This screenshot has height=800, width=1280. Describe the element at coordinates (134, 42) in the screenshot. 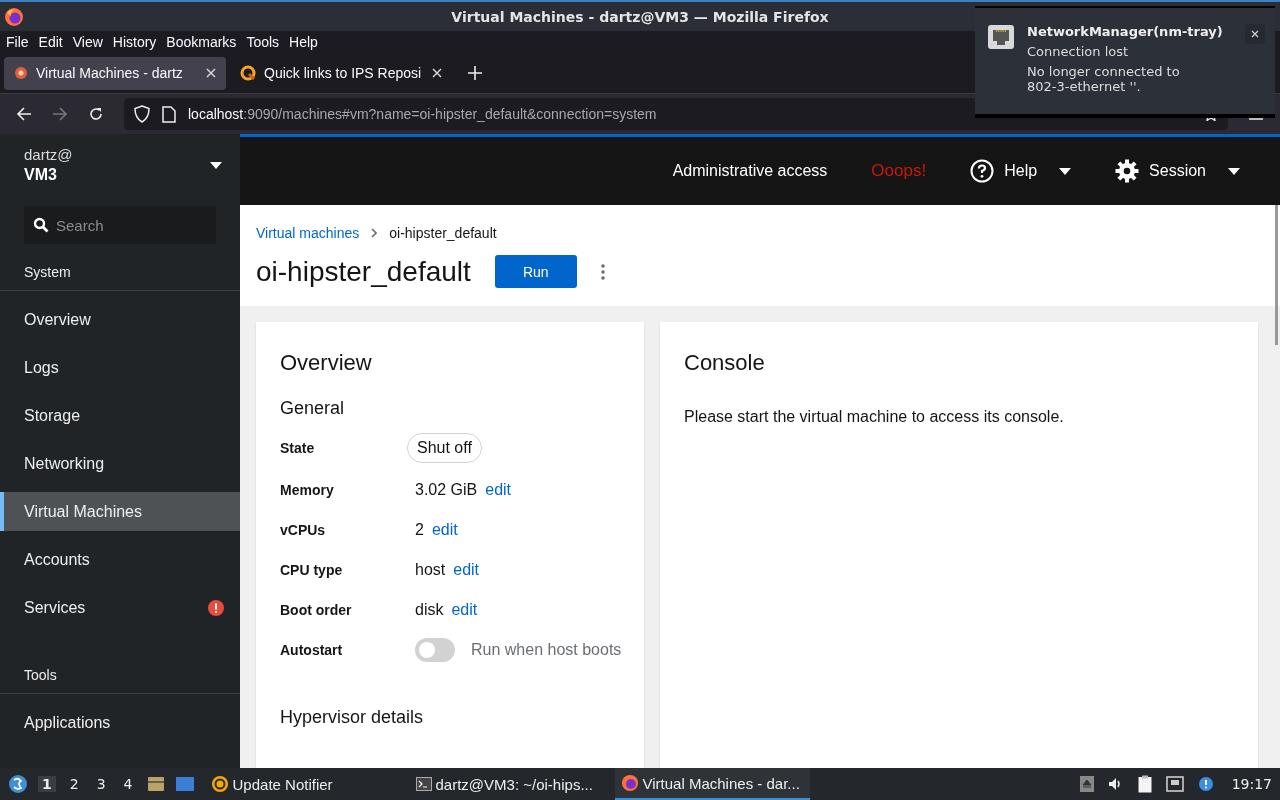

I see `menu-item: History` at that location.